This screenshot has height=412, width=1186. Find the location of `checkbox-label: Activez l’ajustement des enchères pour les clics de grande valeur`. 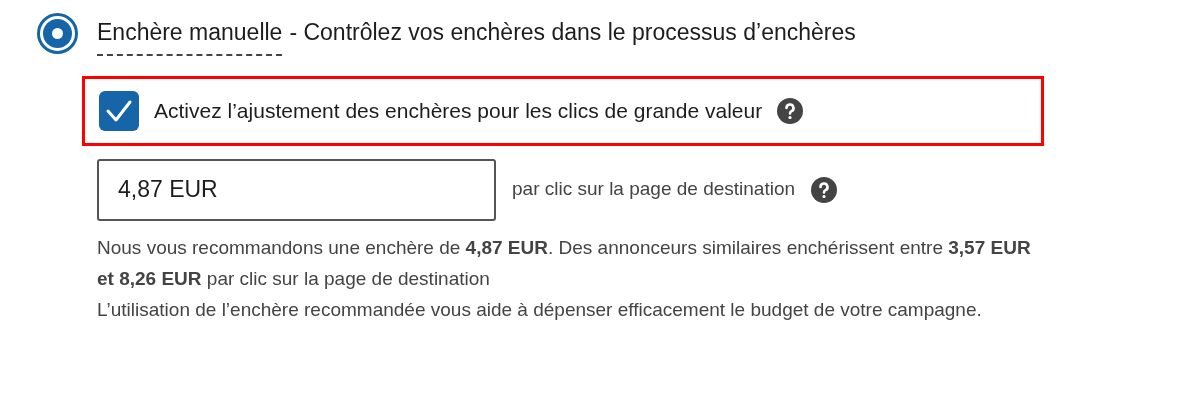

checkbox-label: Activez l’ajustement des enchères pour les clics de grande valeur is located at coordinates (458, 110).